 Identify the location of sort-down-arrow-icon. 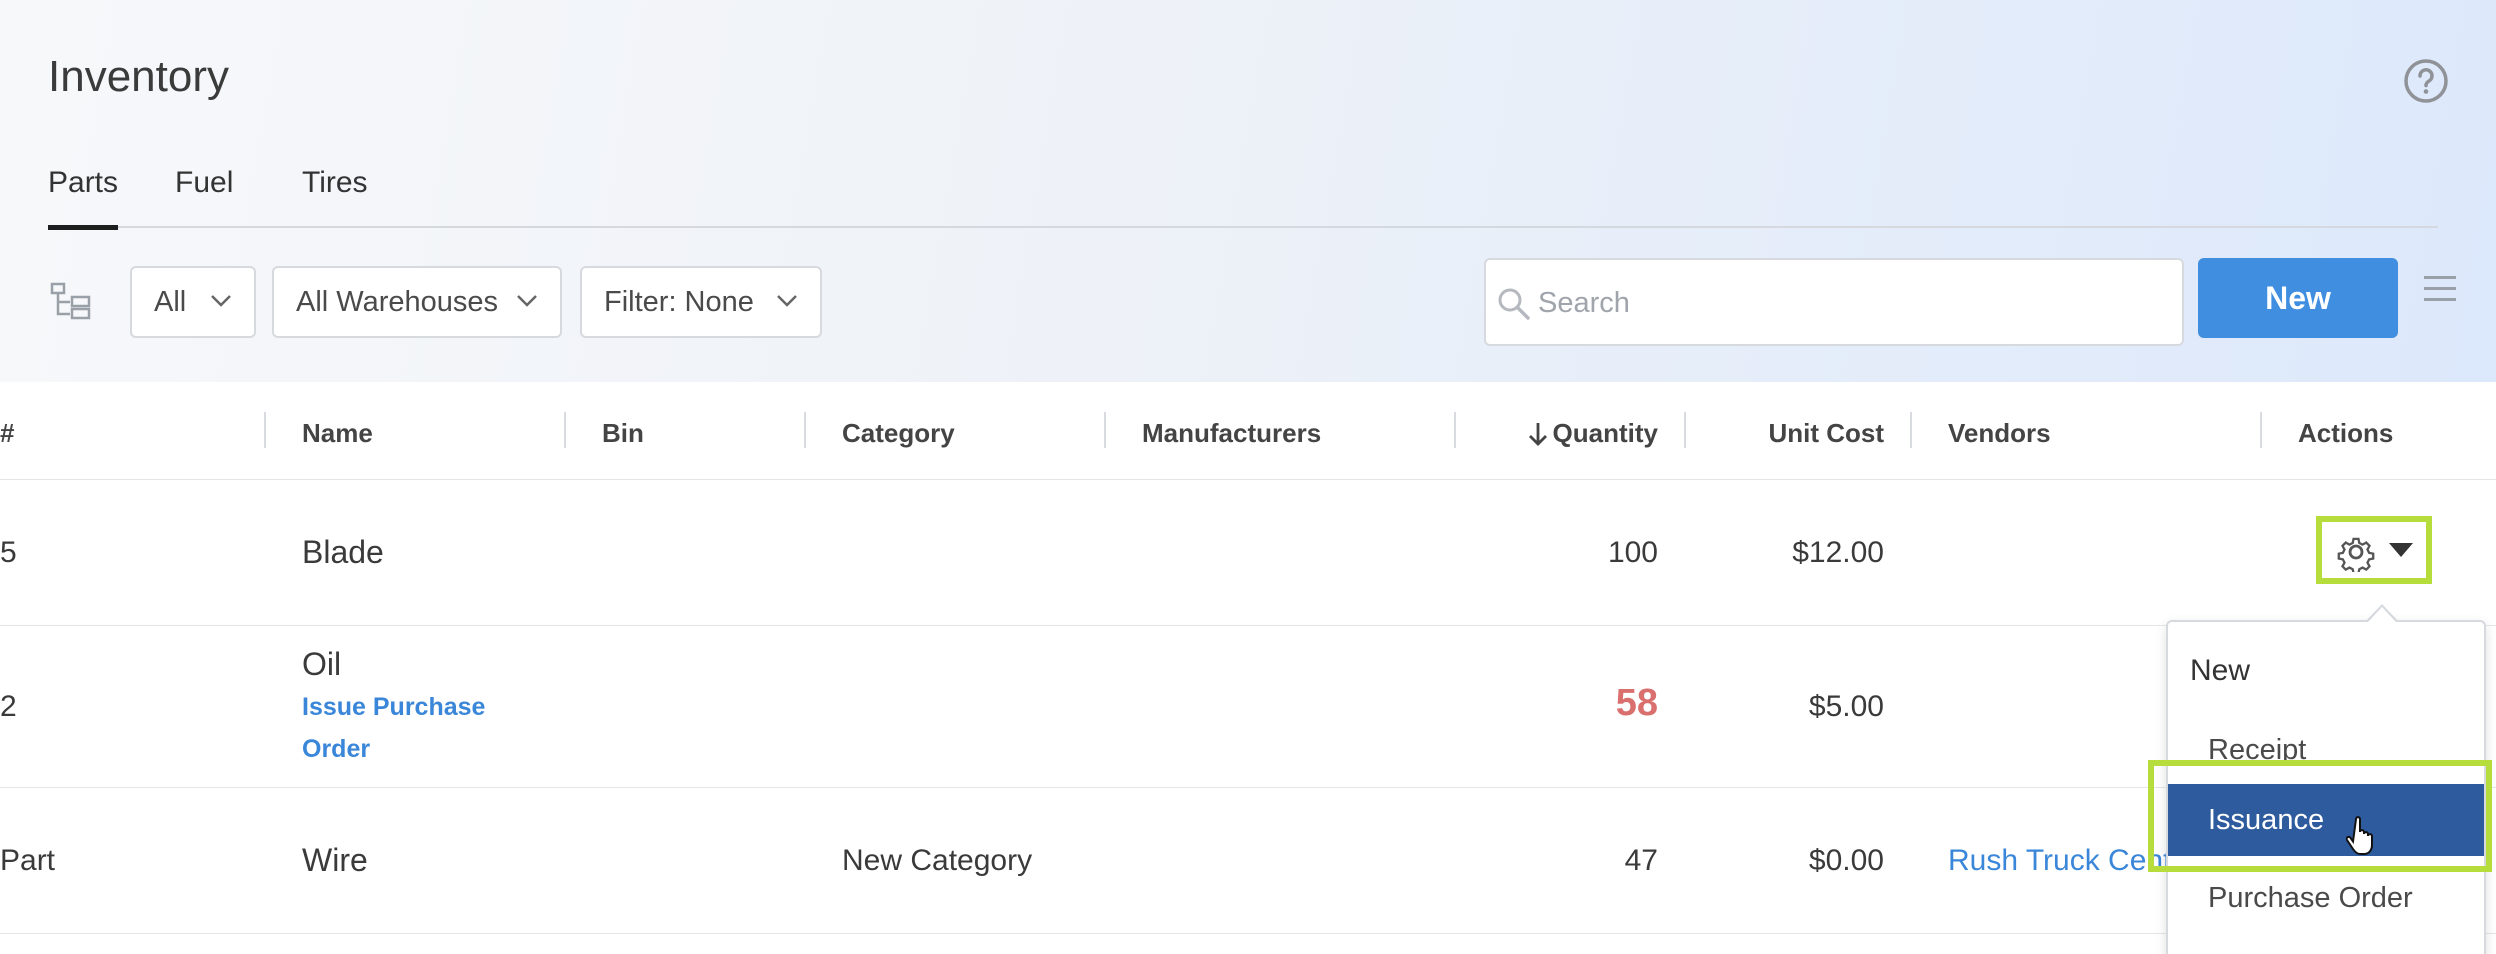
(1537, 434).